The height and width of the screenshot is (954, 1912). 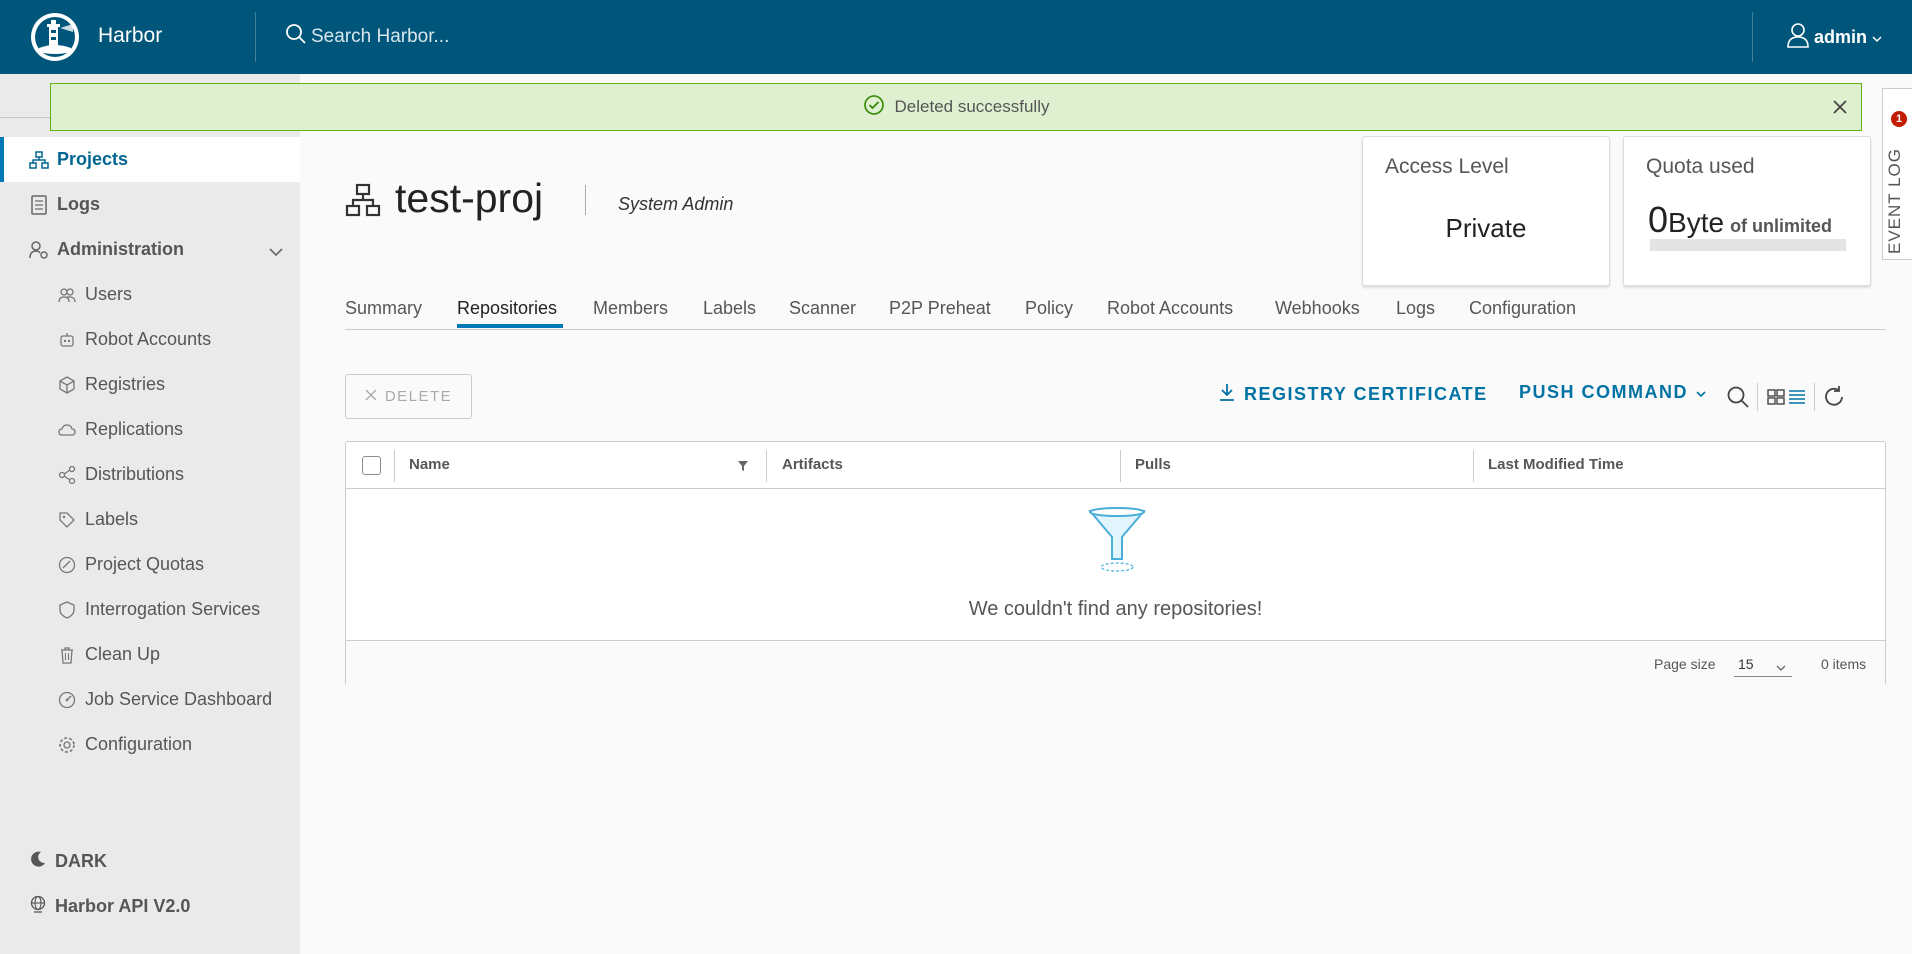 I want to click on sidebar-item-administration: Administration, so click(x=150, y=249).